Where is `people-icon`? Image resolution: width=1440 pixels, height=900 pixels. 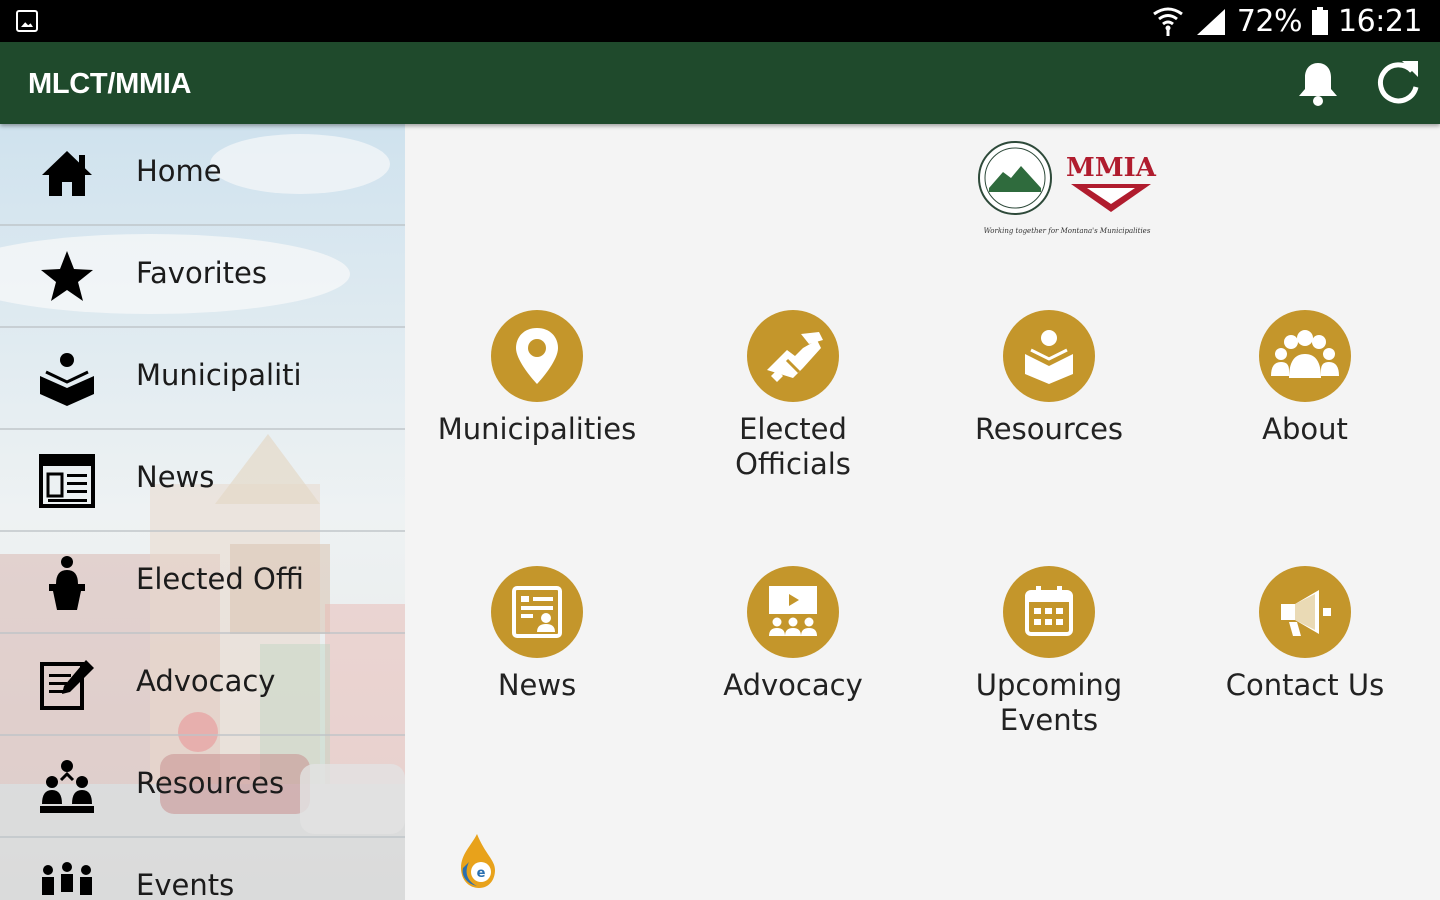 people-icon is located at coordinates (1305, 354).